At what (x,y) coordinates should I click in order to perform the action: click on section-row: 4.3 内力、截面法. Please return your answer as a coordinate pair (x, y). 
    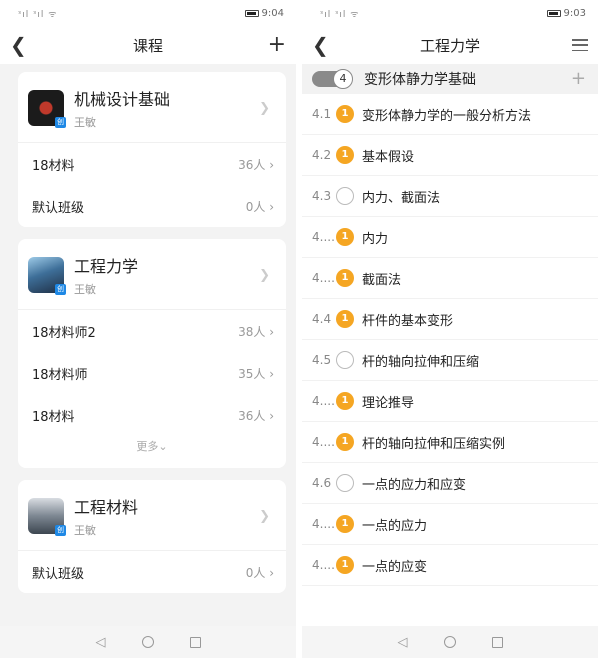
    Looking at the image, I should click on (450, 196).